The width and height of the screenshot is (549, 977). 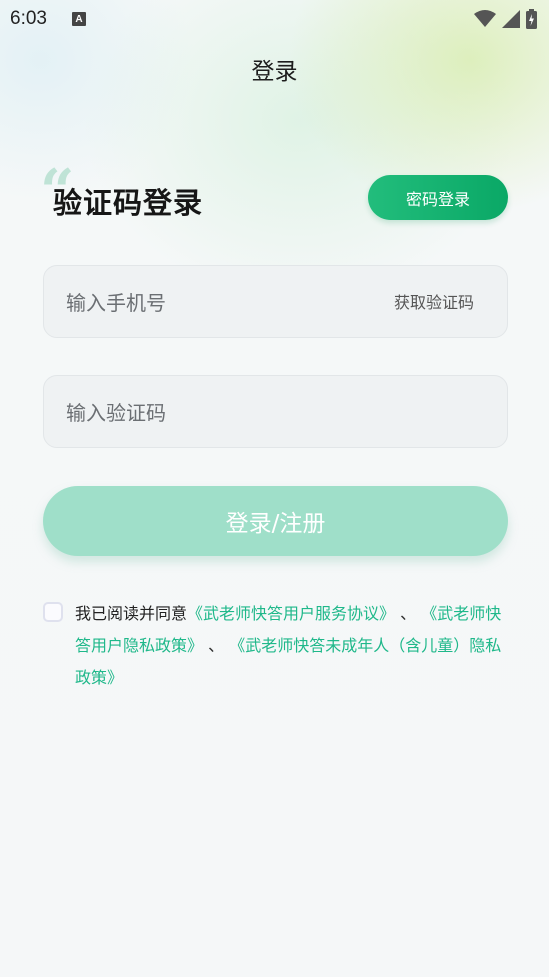 What do you see at coordinates (511, 19) in the screenshot?
I see `signal-icon` at bounding box center [511, 19].